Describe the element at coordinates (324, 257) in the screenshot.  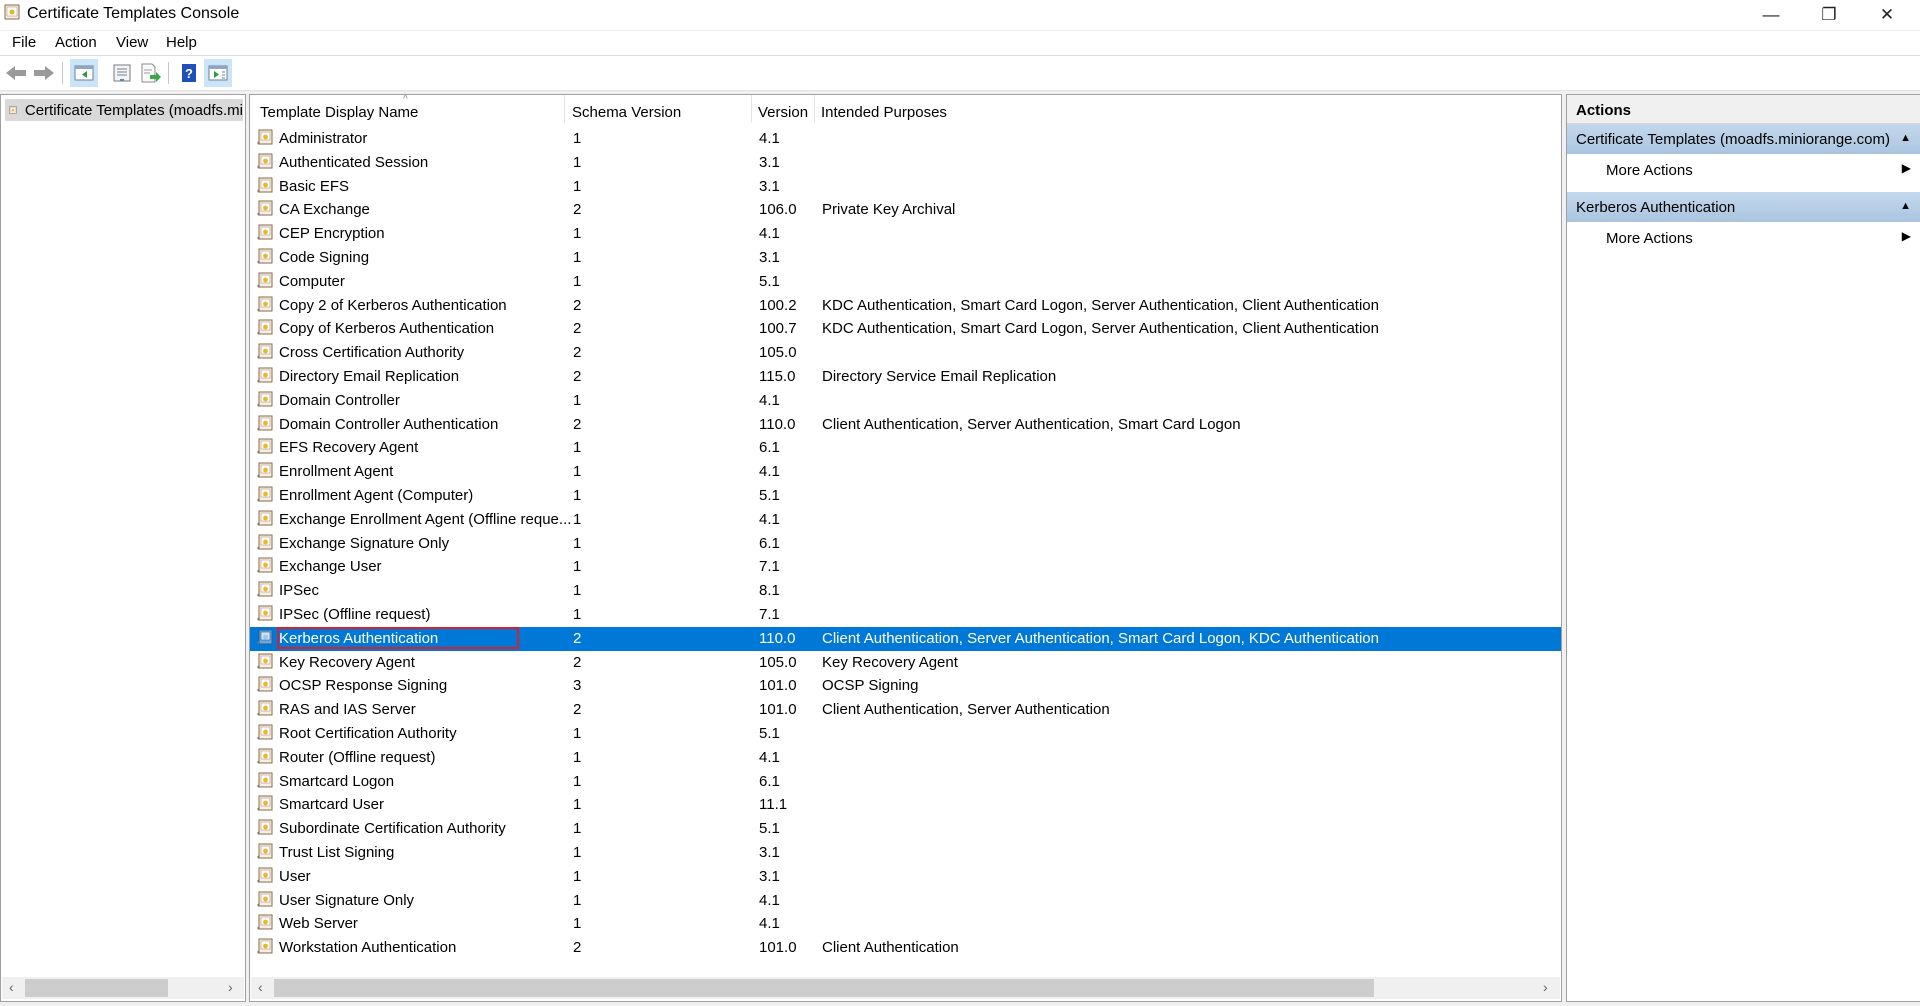
I see `template-name: Code Signing` at that location.